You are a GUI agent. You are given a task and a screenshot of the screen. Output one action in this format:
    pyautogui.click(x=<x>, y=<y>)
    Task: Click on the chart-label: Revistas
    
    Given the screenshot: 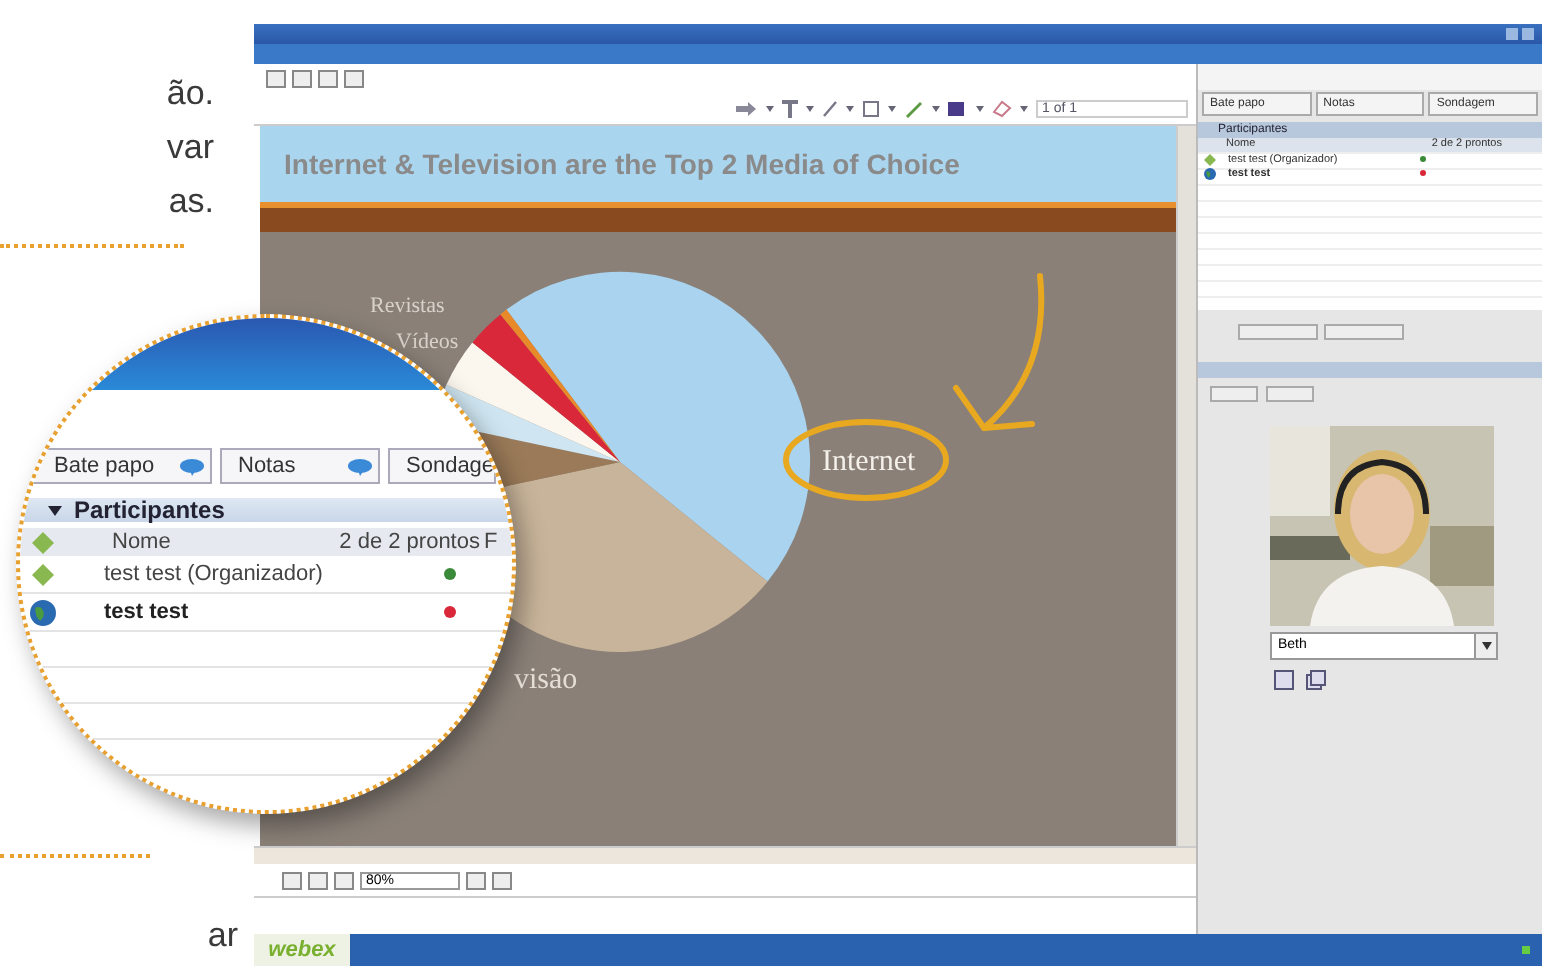 What is the action you would take?
    pyautogui.click(x=407, y=306)
    